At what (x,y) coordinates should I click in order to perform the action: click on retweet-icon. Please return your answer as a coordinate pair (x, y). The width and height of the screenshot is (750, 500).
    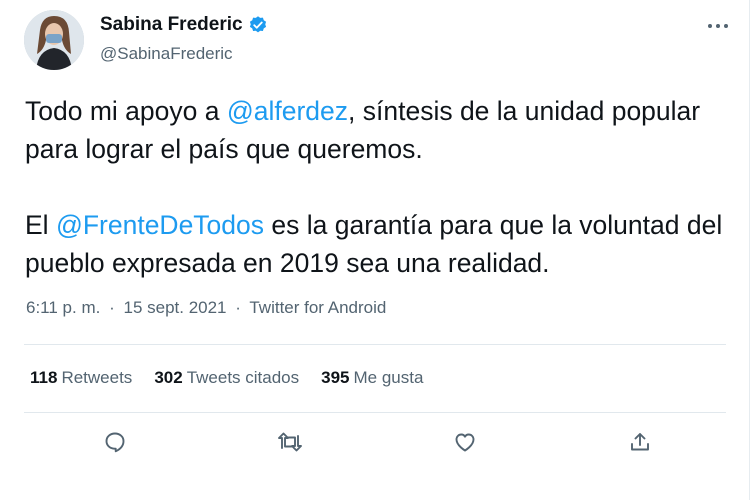
    Looking at the image, I should click on (290, 442).